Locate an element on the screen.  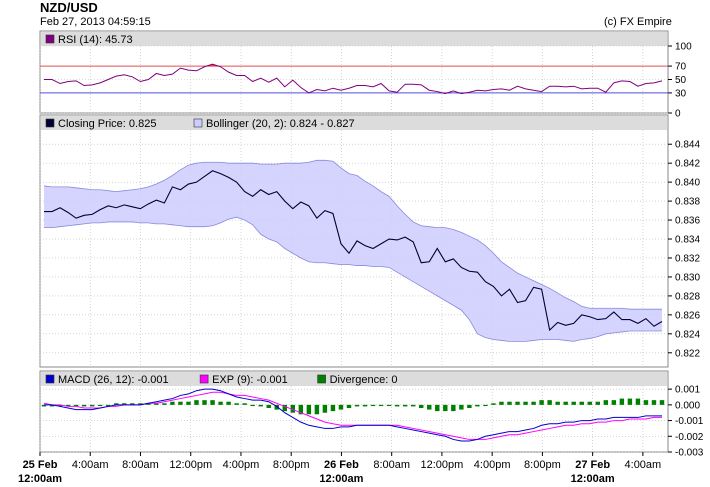
legend-label: Closing Price: 0.825 is located at coordinates (107, 124).